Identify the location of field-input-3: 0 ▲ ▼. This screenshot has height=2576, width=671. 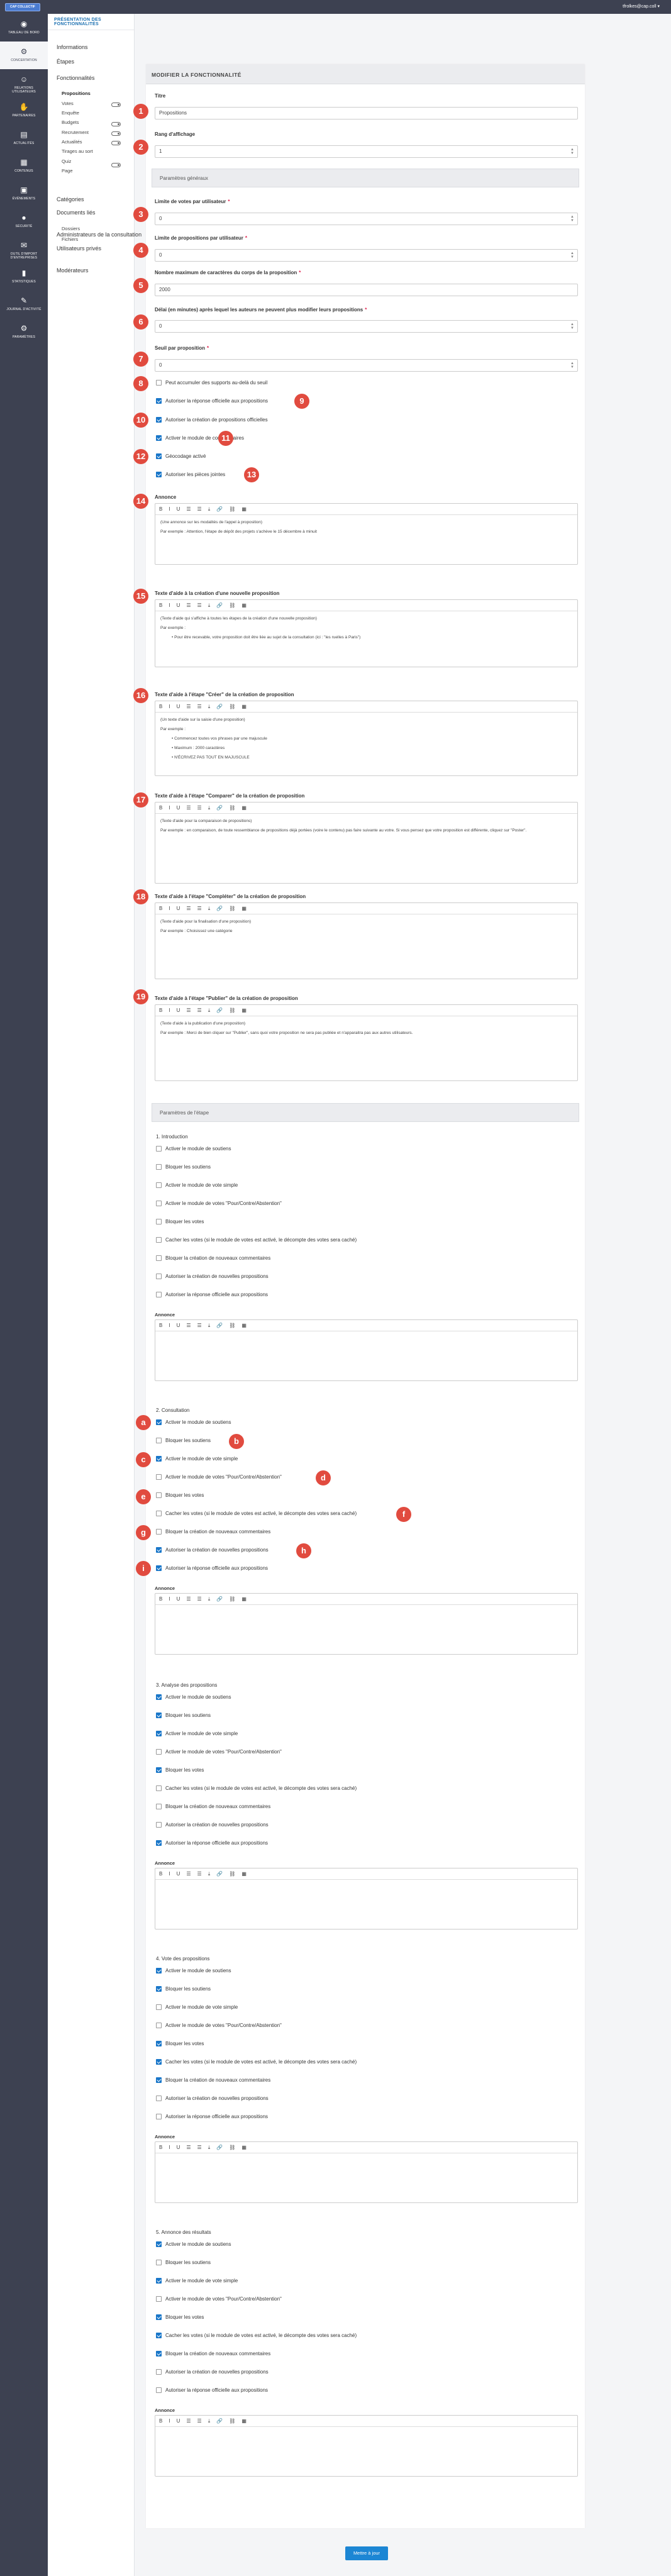
(366, 255).